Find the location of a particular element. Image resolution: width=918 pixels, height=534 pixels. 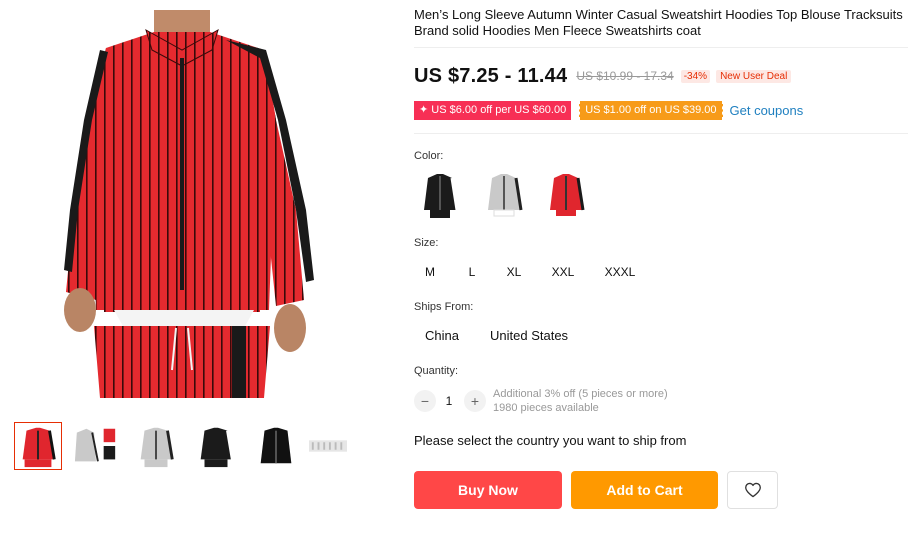

price-current: US $7.25 - 11.44 is located at coordinates (491, 75).